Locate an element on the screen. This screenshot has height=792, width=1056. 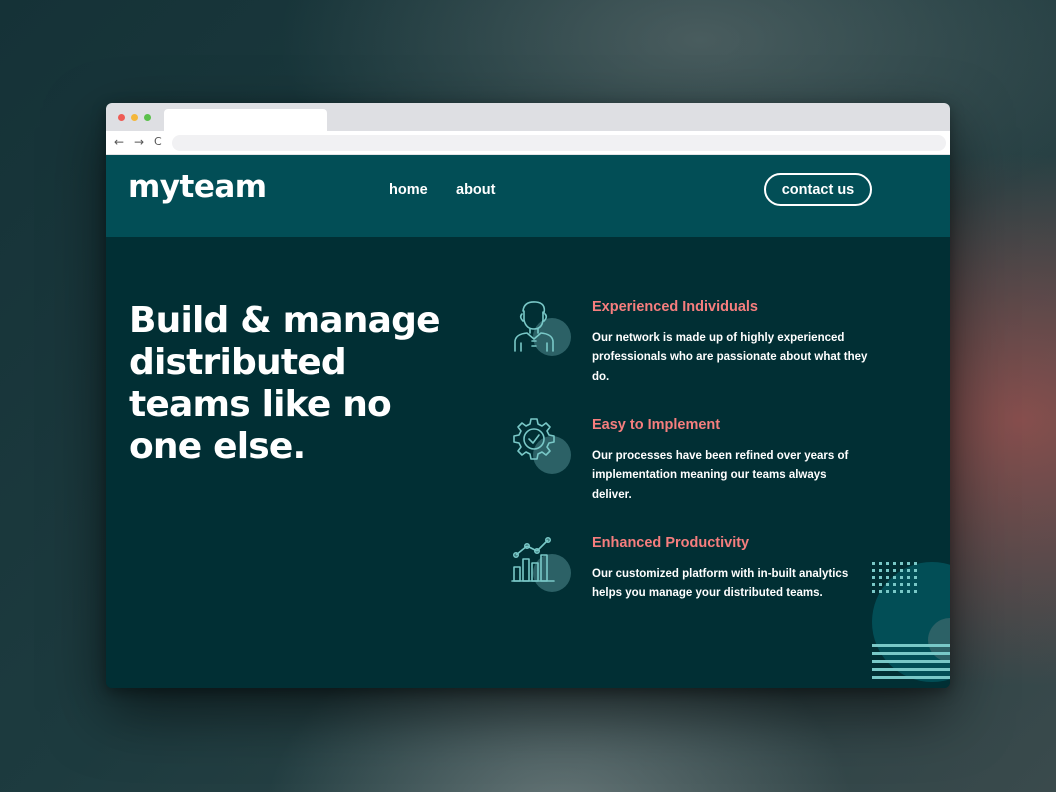
nav-link-about: about is located at coordinates (475, 190).